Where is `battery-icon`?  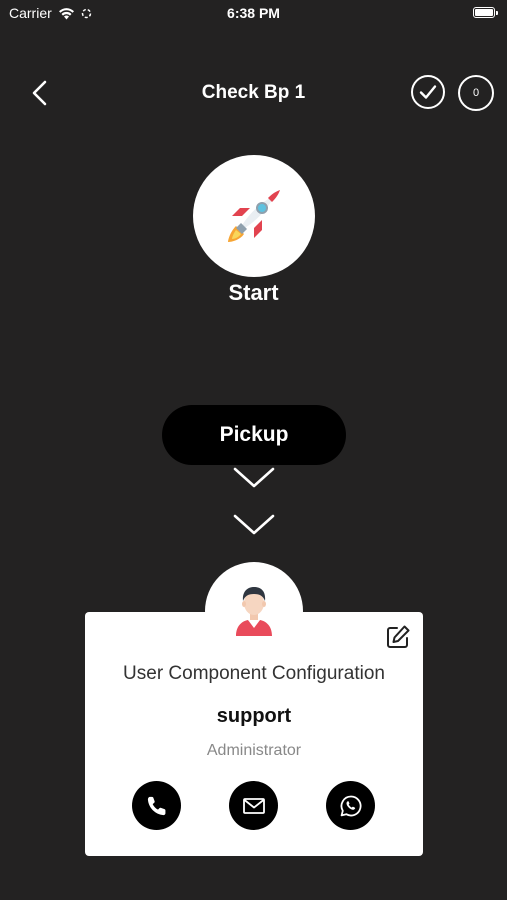 battery-icon is located at coordinates (485, 12).